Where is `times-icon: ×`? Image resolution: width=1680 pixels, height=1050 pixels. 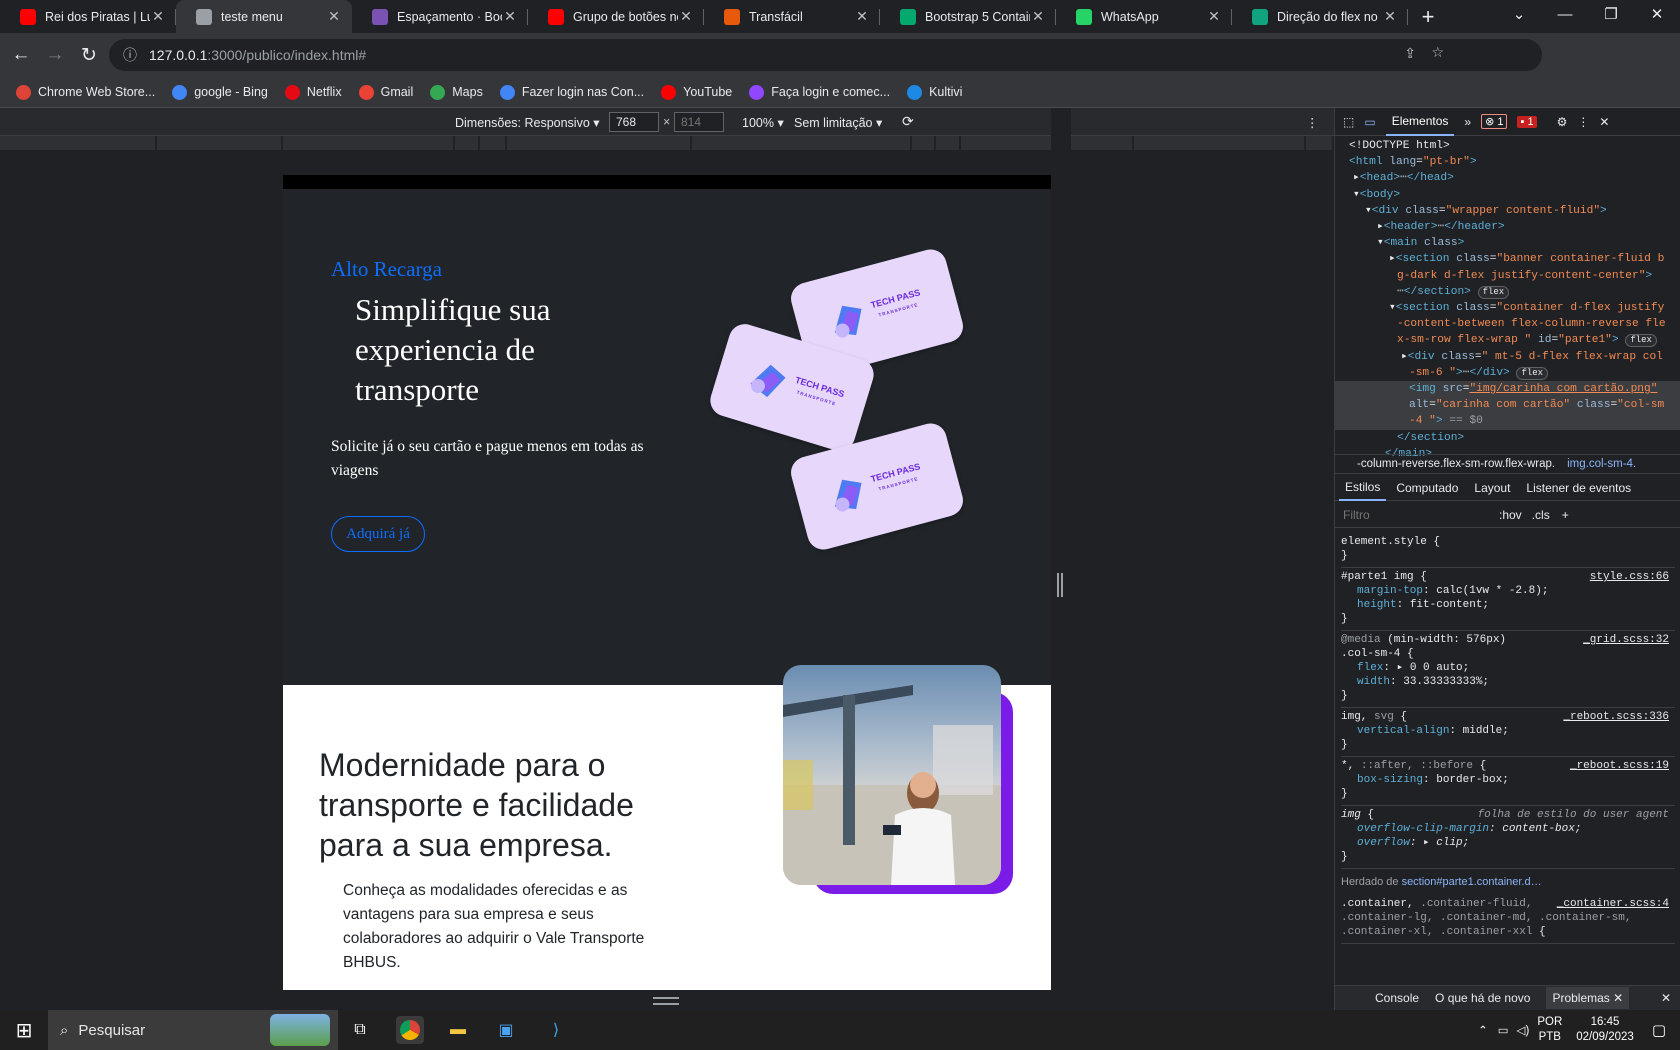
times-icon: × is located at coordinates (667, 122).